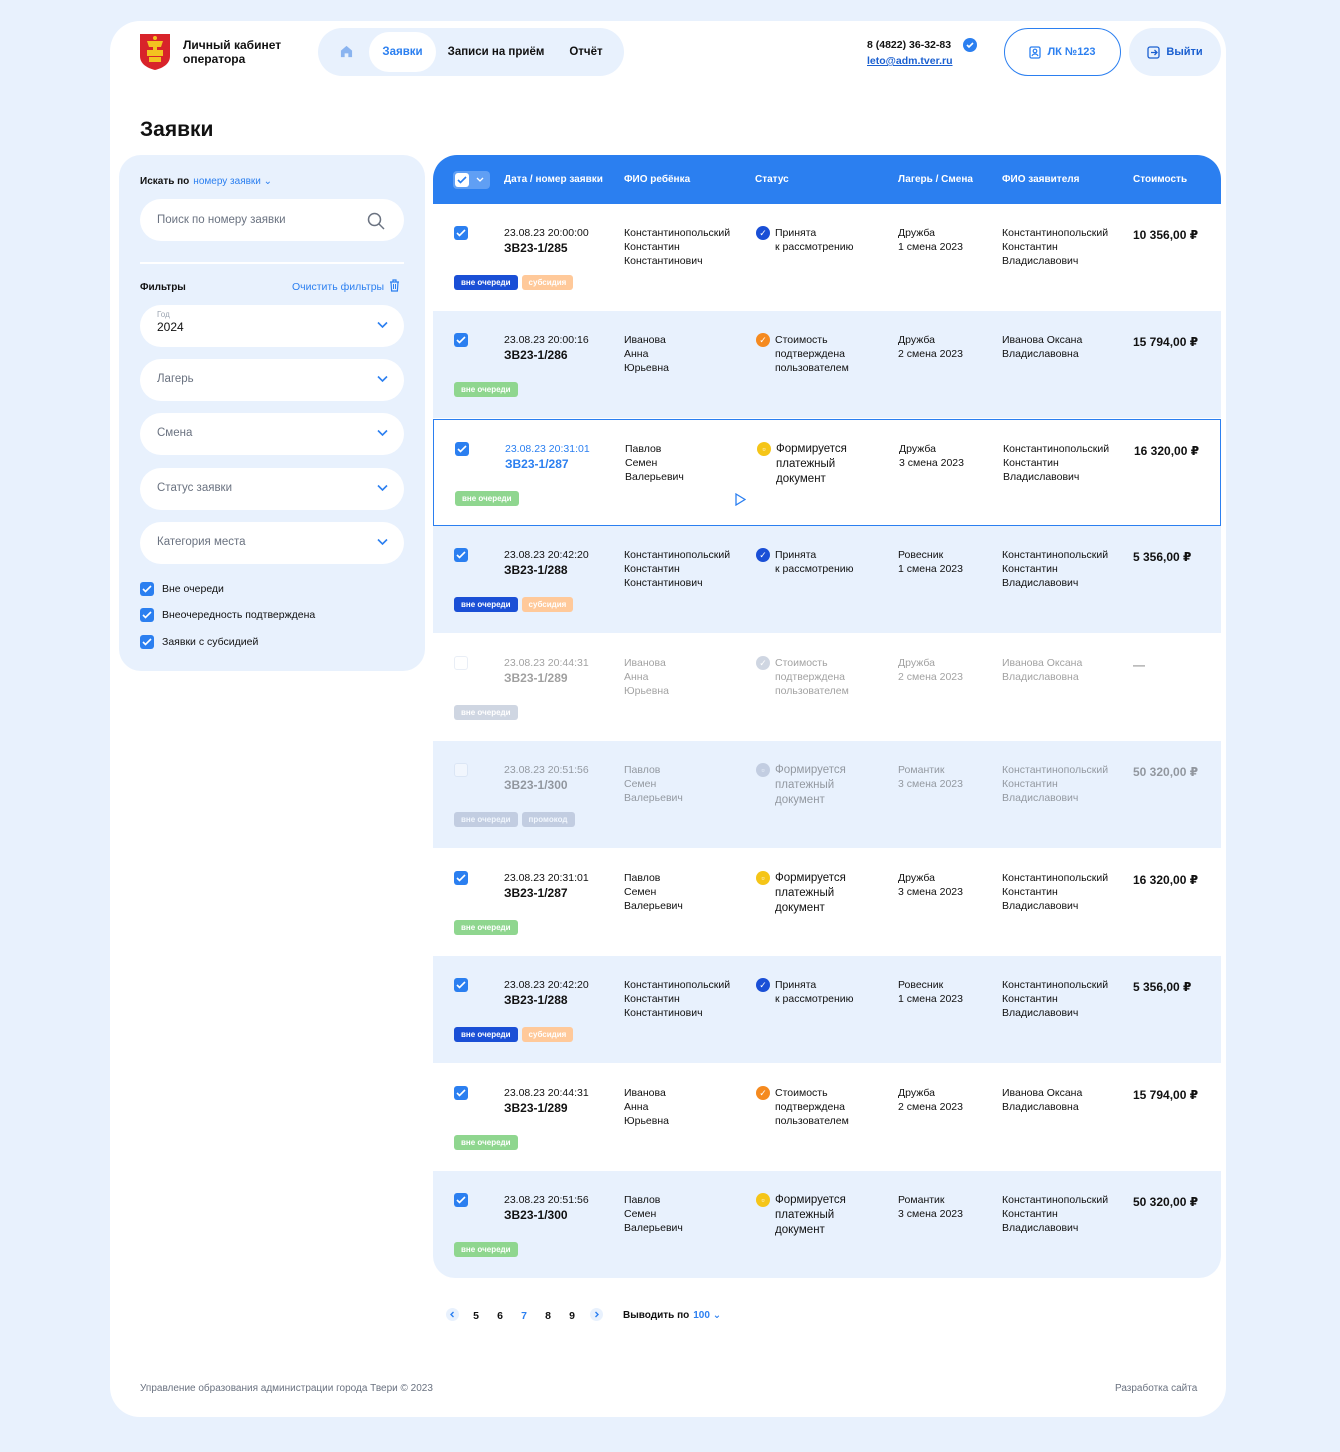  I want to click on home-icon, so click(346, 52).